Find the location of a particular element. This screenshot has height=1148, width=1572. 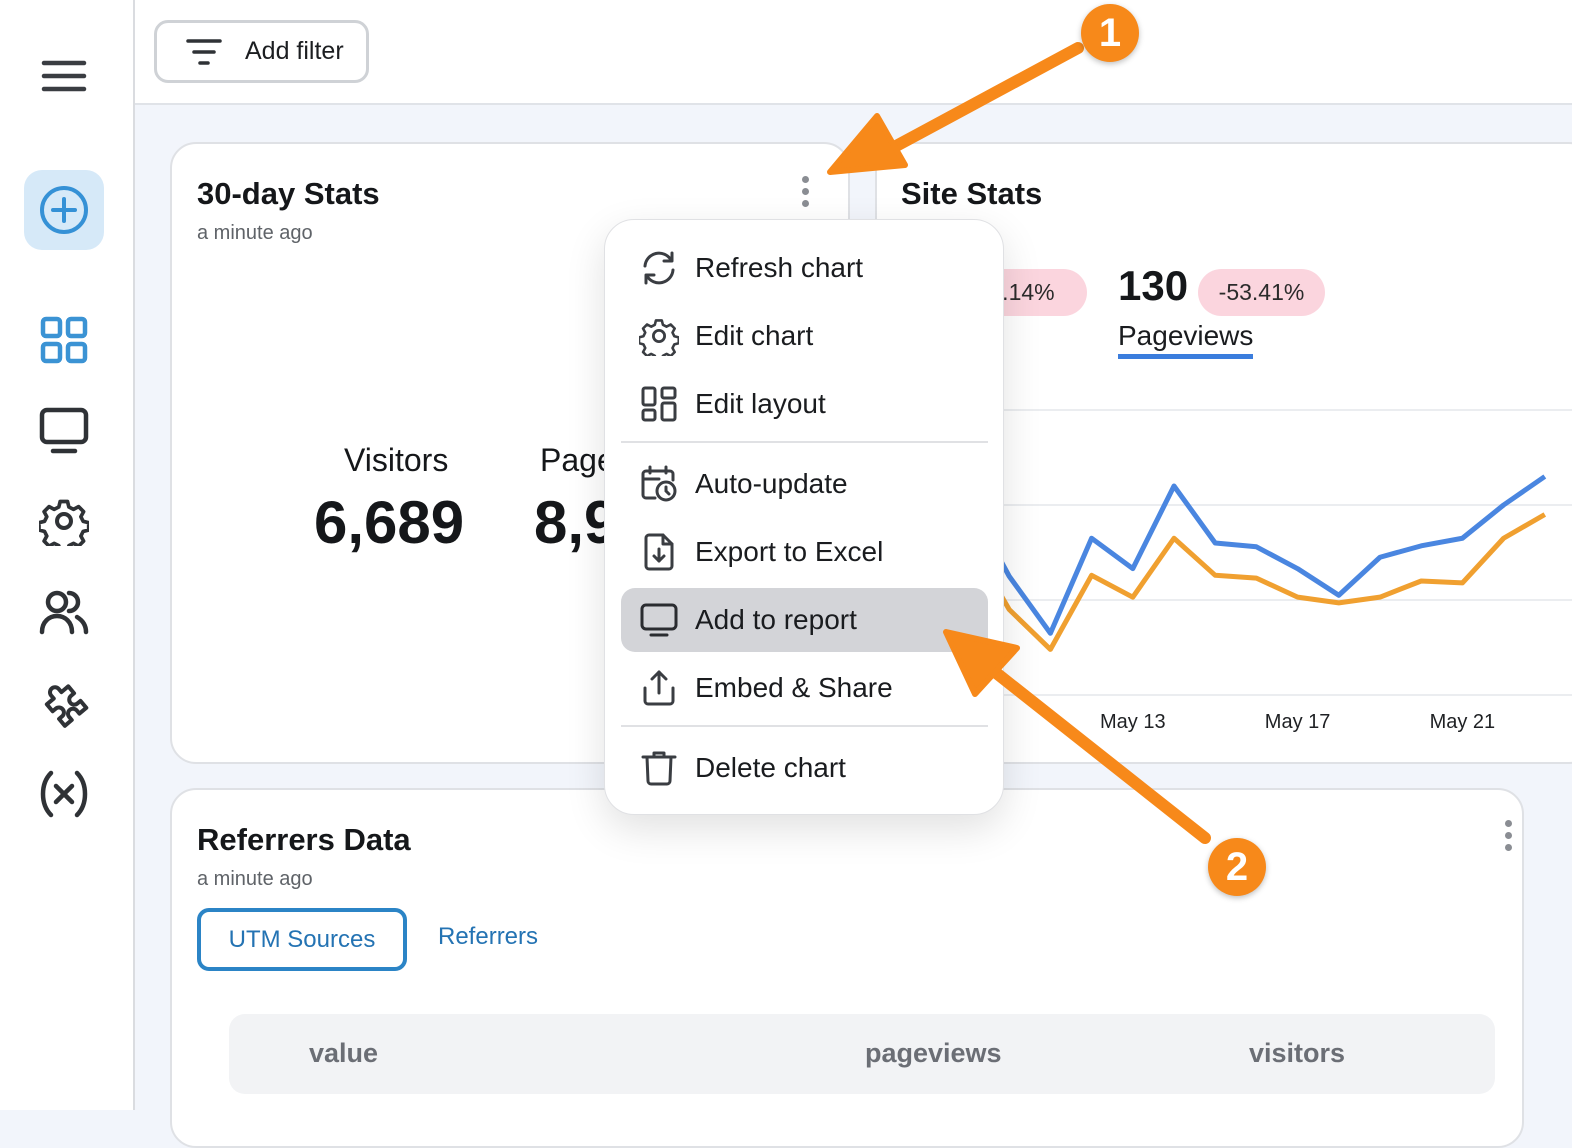

card-title: Referrers Data is located at coordinates (304, 839).